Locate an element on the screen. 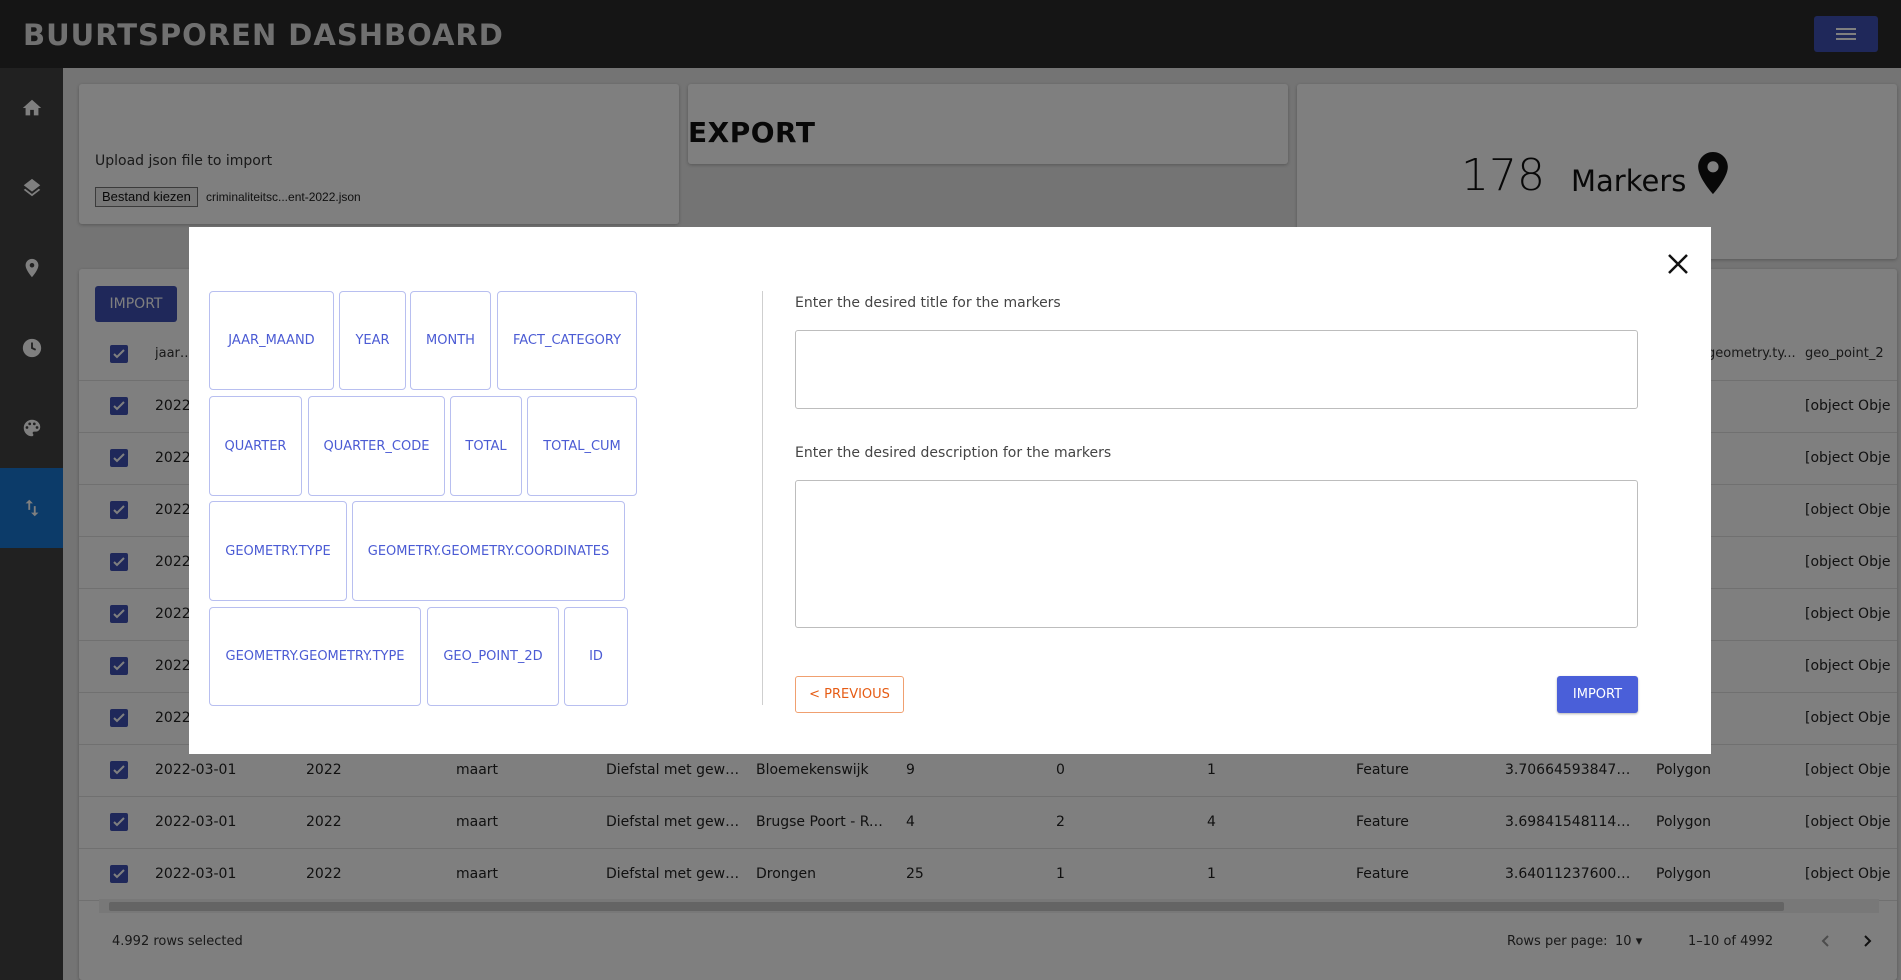 The height and width of the screenshot is (980, 1901). modal-divider is located at coordinates (762, 498).